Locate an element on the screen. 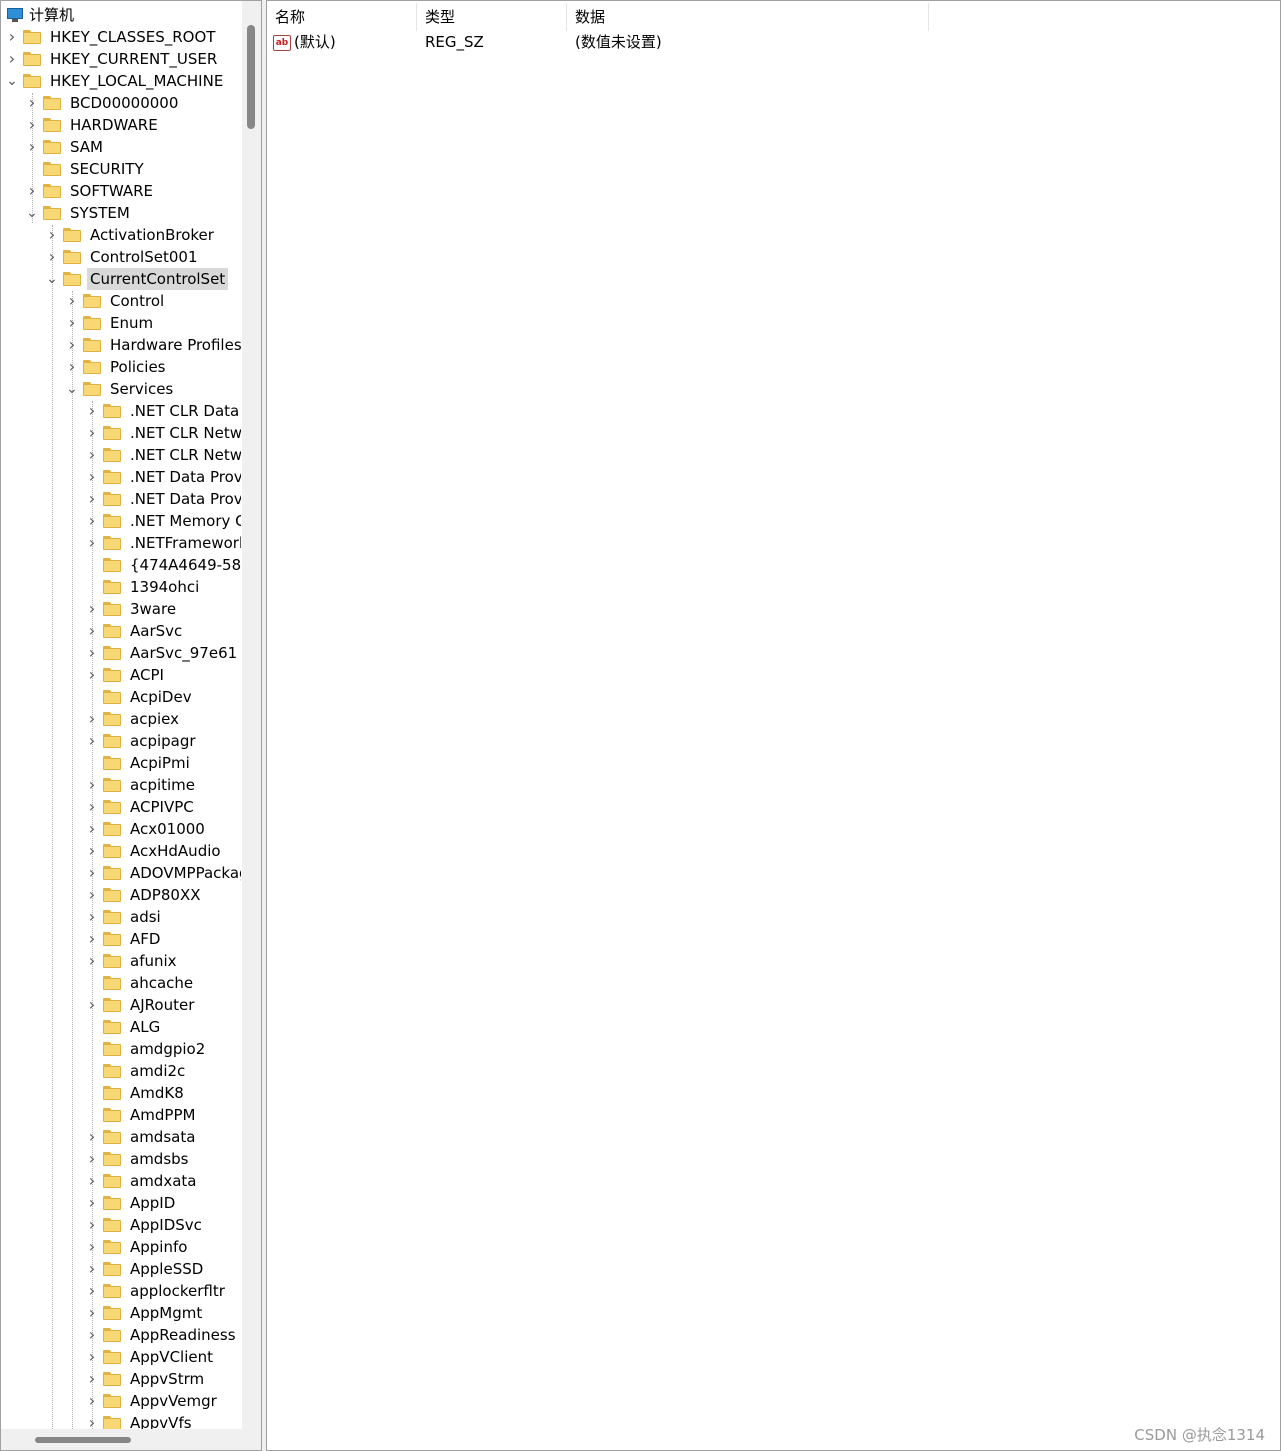  tree-root-computer: 计算机 is located at coordinates (38, 15).